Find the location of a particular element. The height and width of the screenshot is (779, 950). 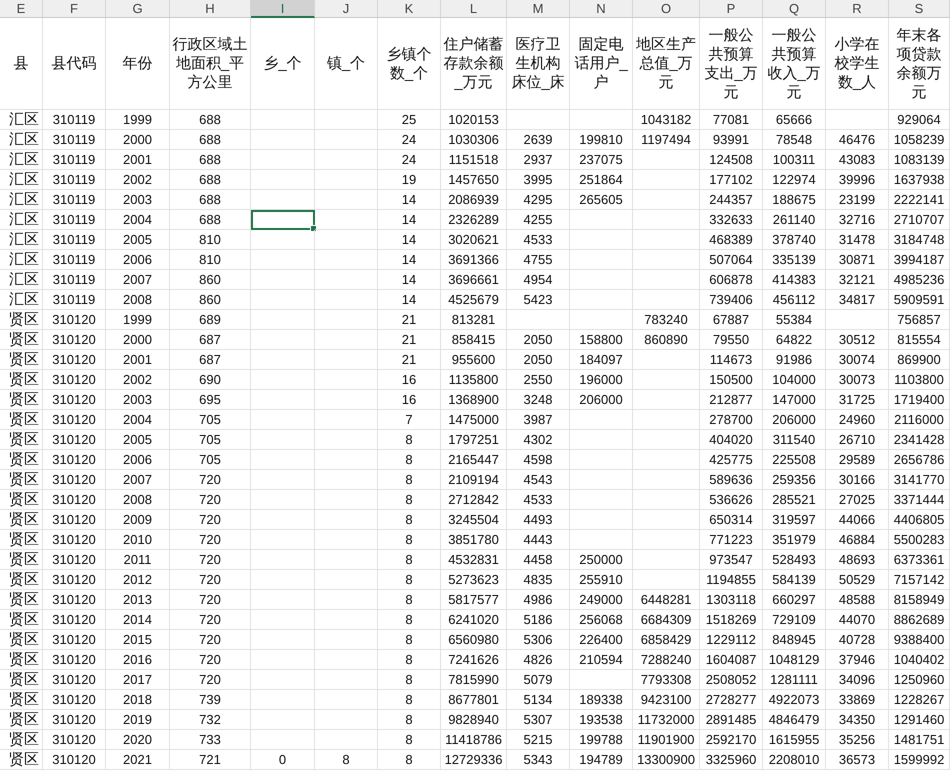

table-cell: 332633 is located at coordinates (731, 219).